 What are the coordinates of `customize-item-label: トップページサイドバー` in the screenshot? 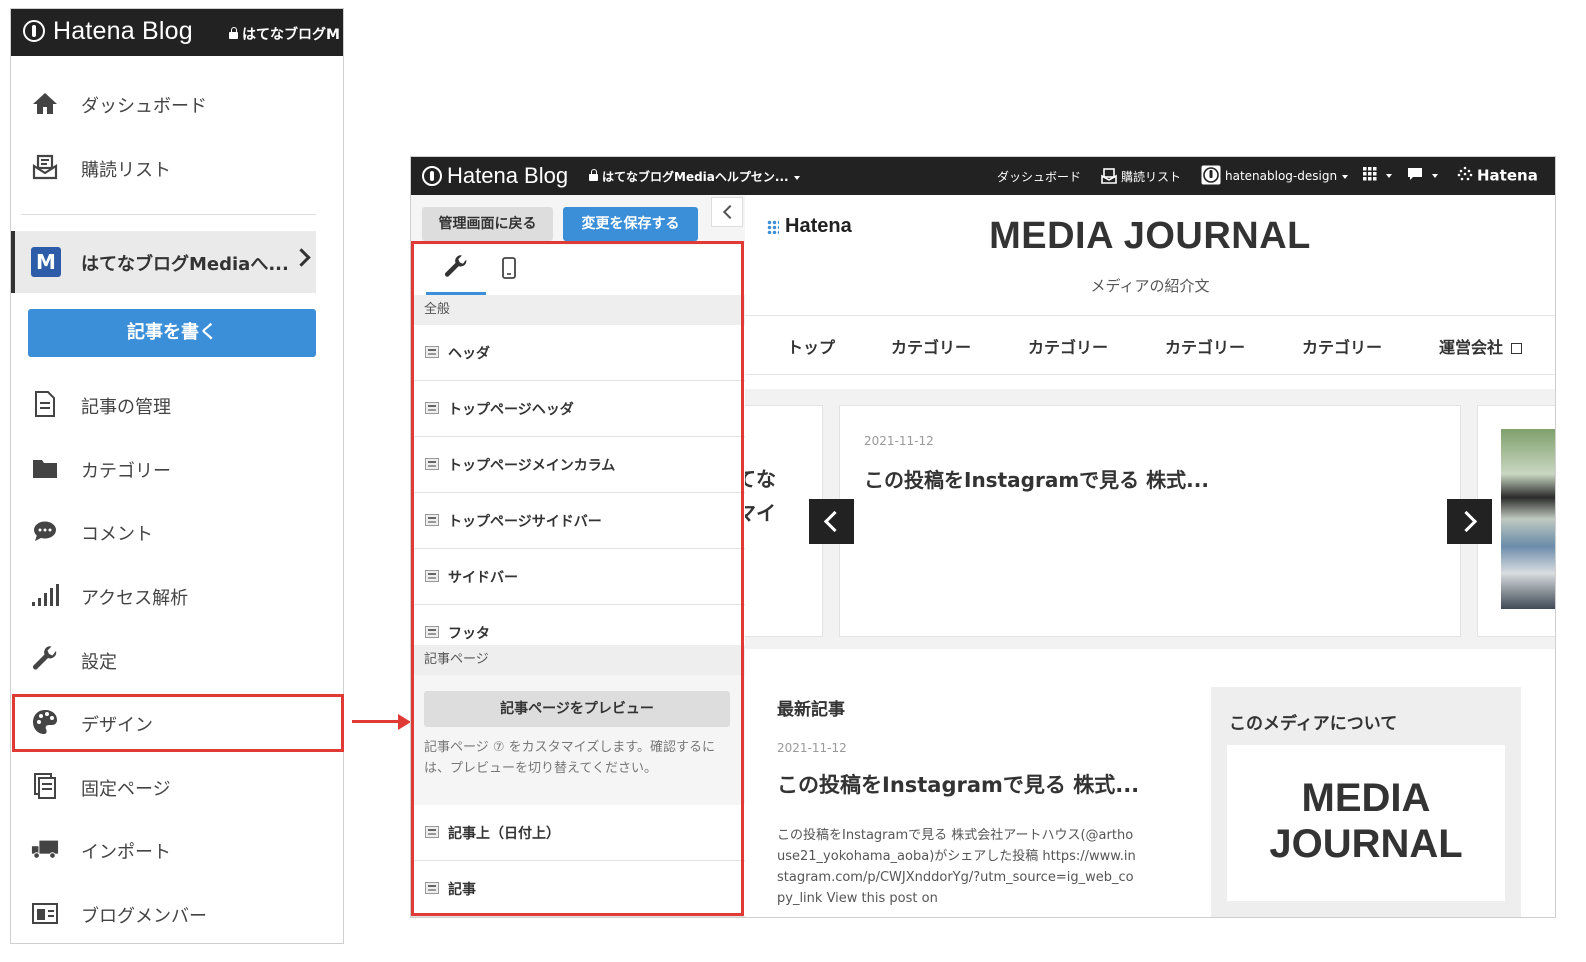 It's located at (525, 522).